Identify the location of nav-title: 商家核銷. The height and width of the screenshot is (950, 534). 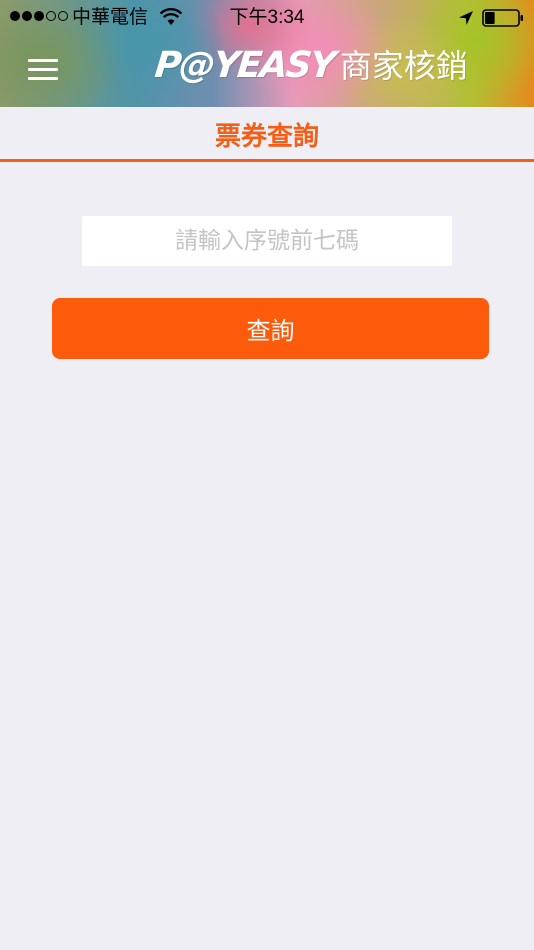
(403, 66).